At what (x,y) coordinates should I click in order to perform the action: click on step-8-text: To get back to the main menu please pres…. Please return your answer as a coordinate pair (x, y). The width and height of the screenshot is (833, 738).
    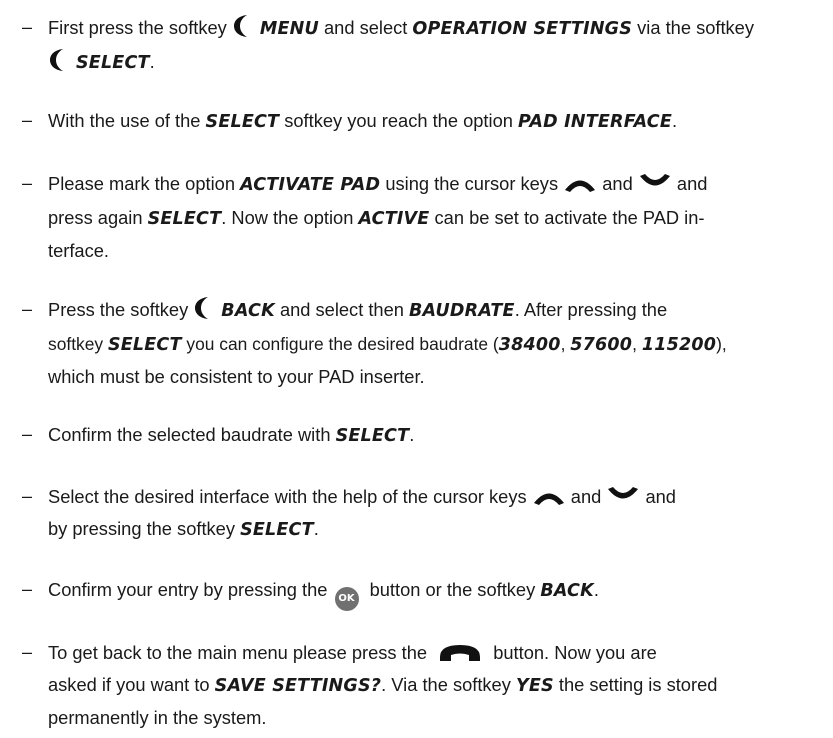
    Looking at the image, I should click on (383, 684).